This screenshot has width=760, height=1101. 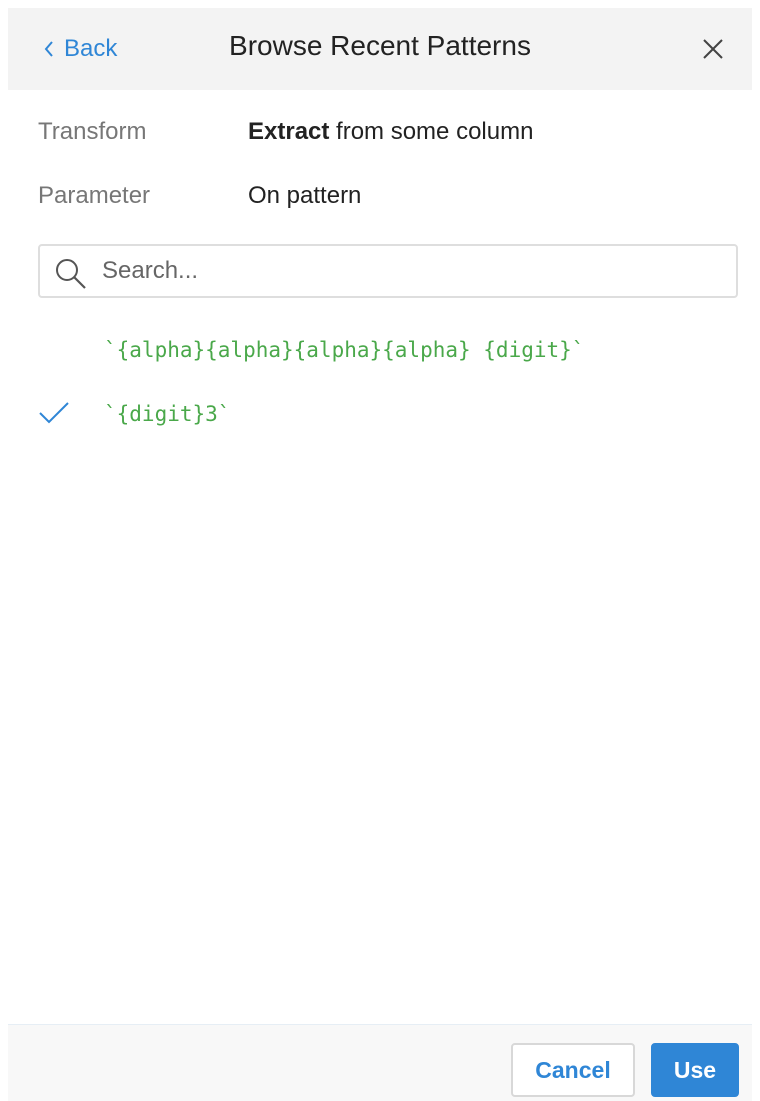 I want to click on dialog-header: Back Browse Recent Patterns, so click(x=380, y=49).